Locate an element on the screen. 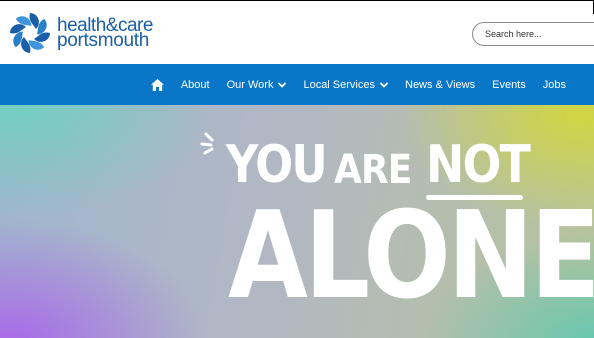  nav-about: About is located at coordinates (195, 85).